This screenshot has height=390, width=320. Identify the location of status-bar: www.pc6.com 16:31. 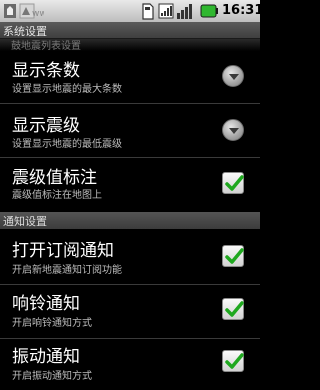
(132, 11).